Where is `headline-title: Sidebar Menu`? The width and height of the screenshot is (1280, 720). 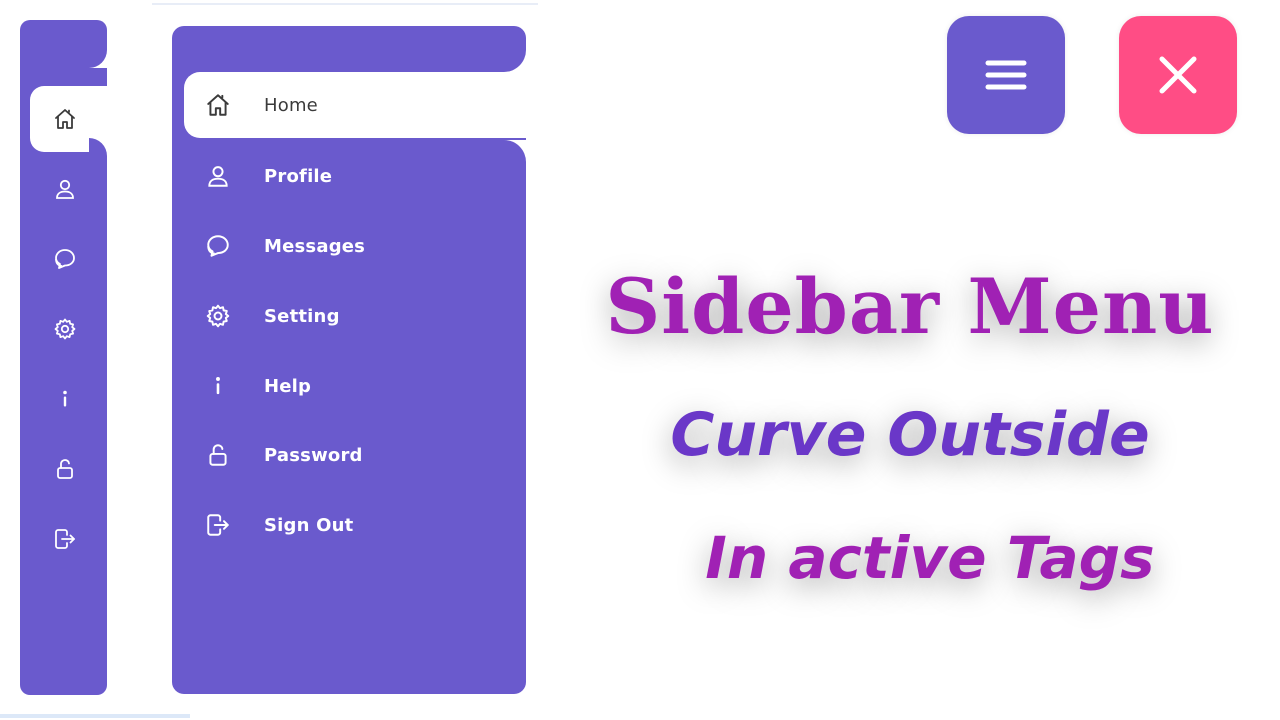
headline-title: Sidebar Menu is located at coordinates (910, 306).